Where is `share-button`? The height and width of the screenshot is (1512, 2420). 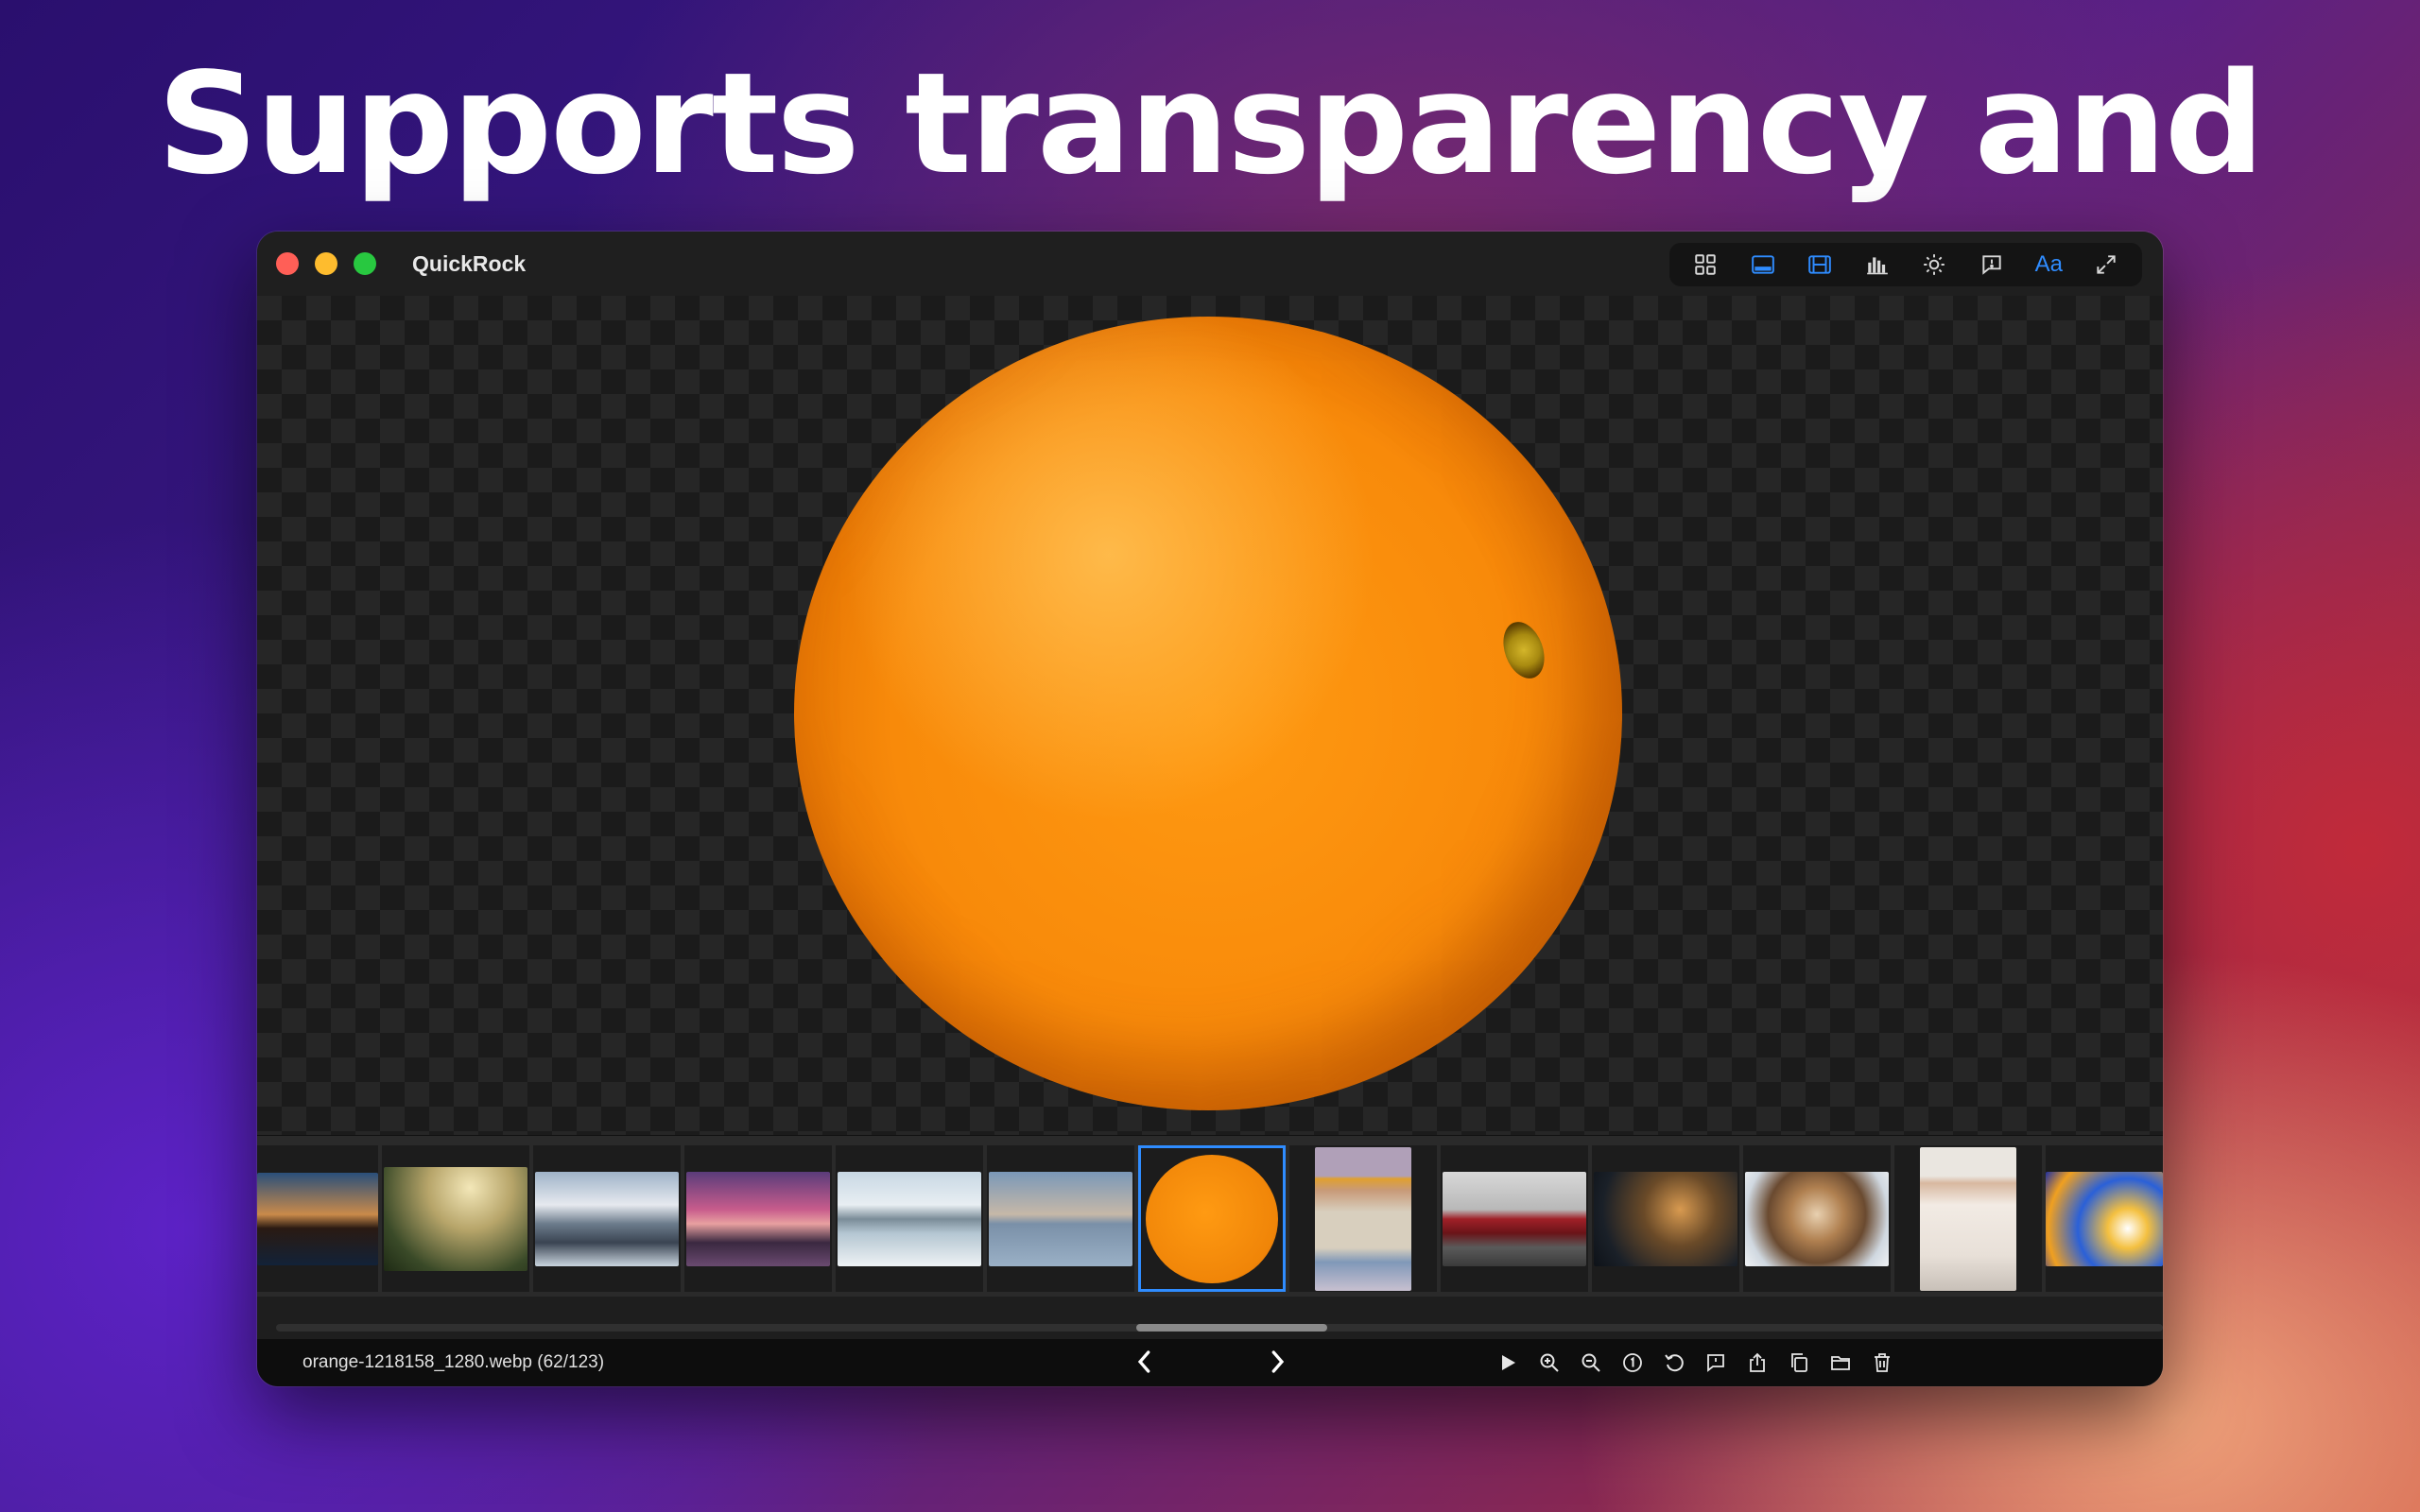 share-button is located at coordinates (1757, 1363).